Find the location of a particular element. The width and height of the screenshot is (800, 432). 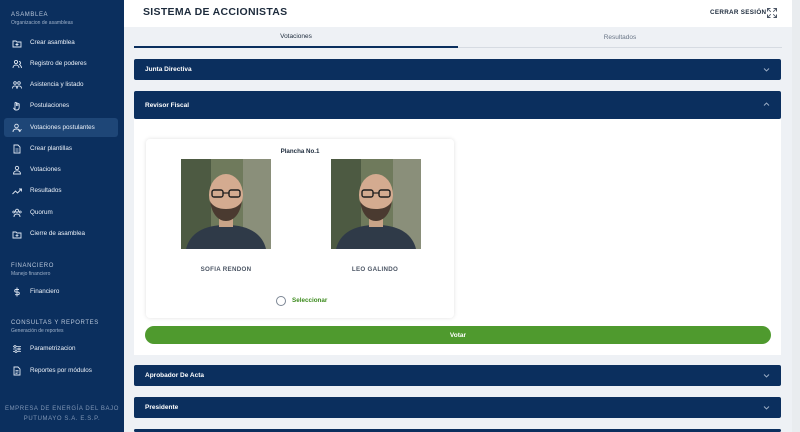

scrollbar is located at coordinates (796, 216).